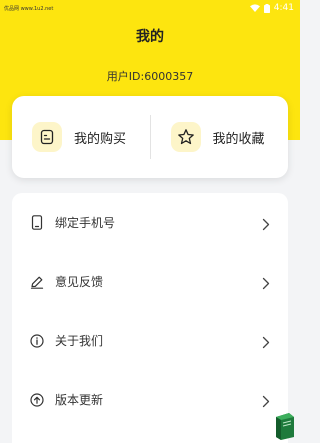 This screenshot has width=320, height=443. What do you see at coordinates (283, 8) in the screenshot?
I see `clock-time: 4:41` at bounding box center [283, 8].